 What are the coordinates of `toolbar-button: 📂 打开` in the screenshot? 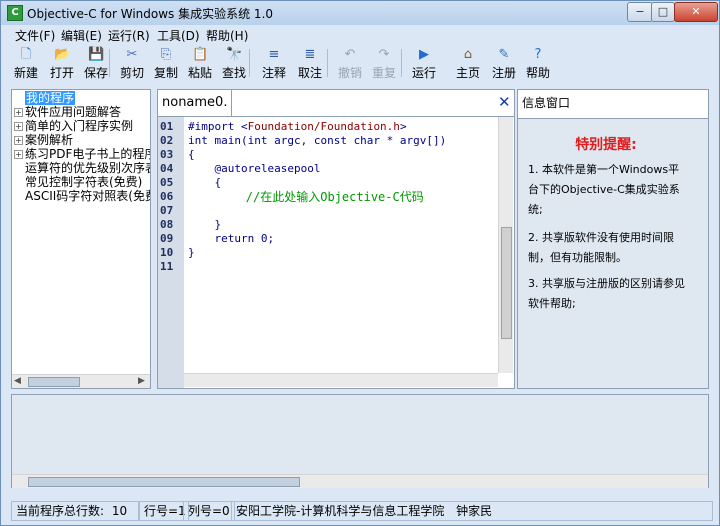 It's located at (62, 63).